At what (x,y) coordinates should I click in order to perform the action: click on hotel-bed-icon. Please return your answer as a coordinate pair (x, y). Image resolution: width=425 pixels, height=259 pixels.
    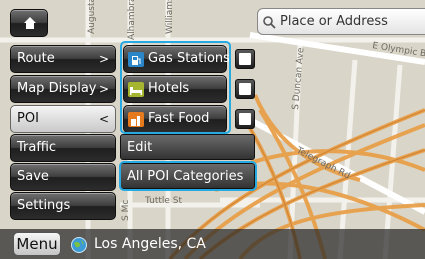
    Looking at the image, I should click on (136, 89).